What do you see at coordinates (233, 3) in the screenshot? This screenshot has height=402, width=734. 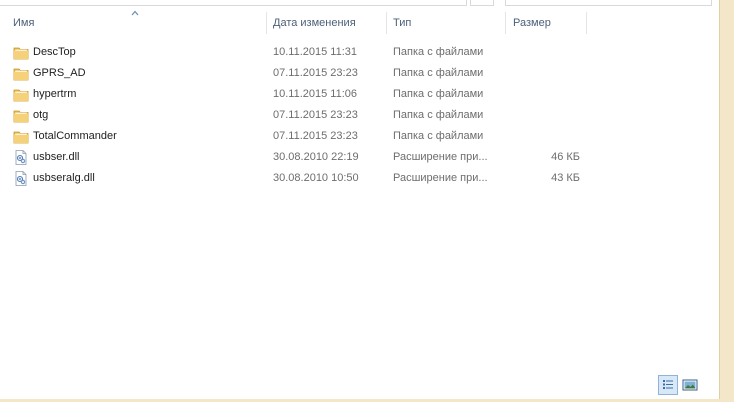 I see `address-bar-edge` at bounding box center [233, 3].